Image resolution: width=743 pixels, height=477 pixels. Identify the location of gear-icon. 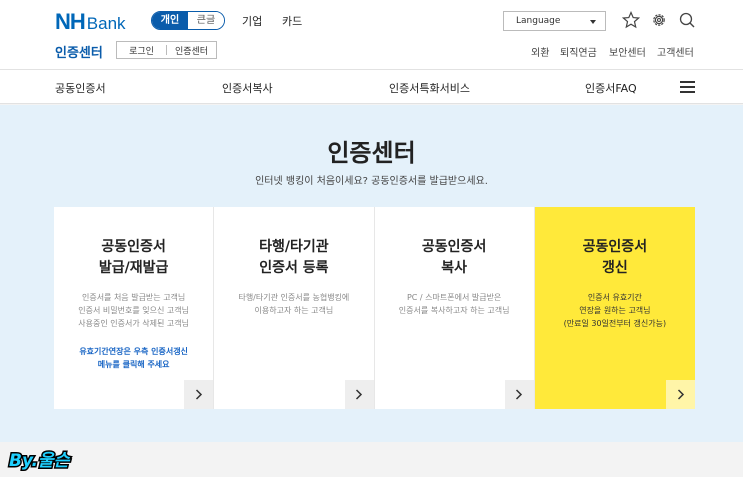
(659, 20).